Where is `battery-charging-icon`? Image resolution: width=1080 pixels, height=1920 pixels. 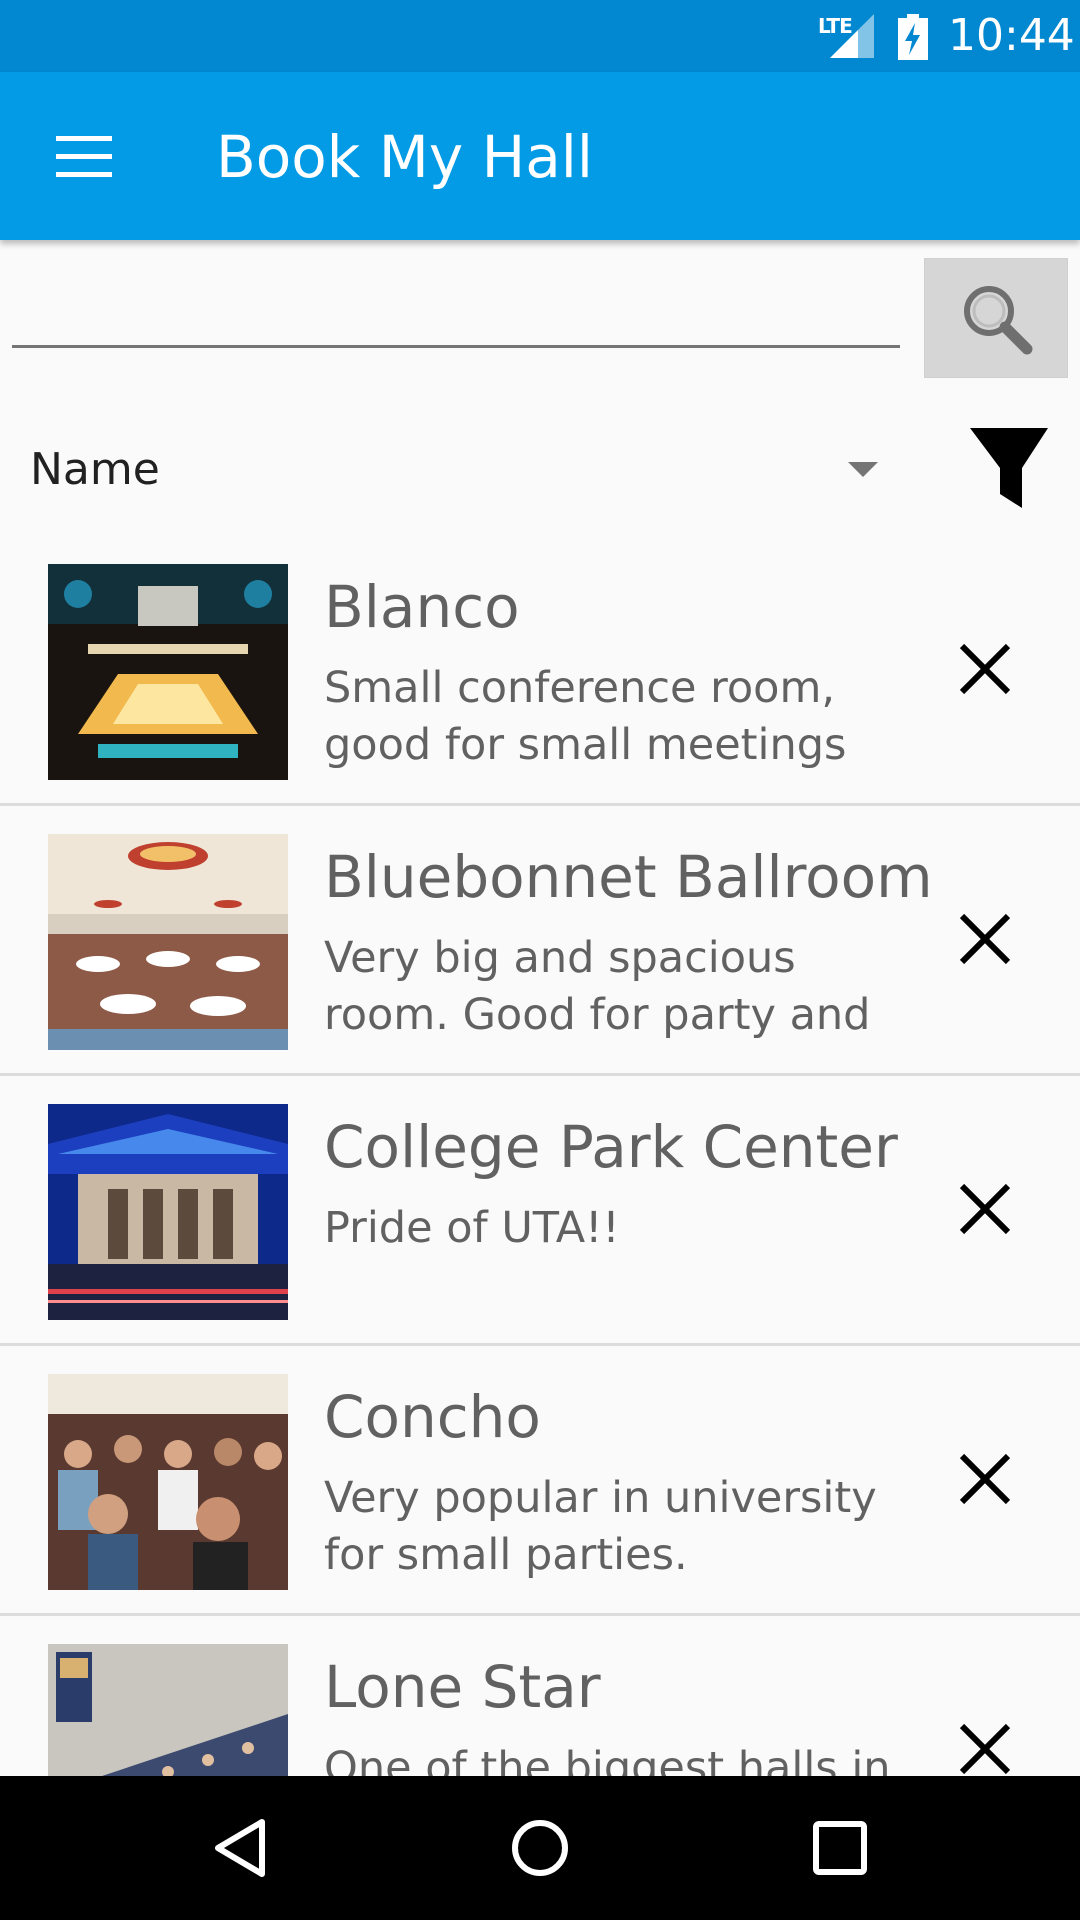
battery-charging-icon is located at coordinates (913, 37).